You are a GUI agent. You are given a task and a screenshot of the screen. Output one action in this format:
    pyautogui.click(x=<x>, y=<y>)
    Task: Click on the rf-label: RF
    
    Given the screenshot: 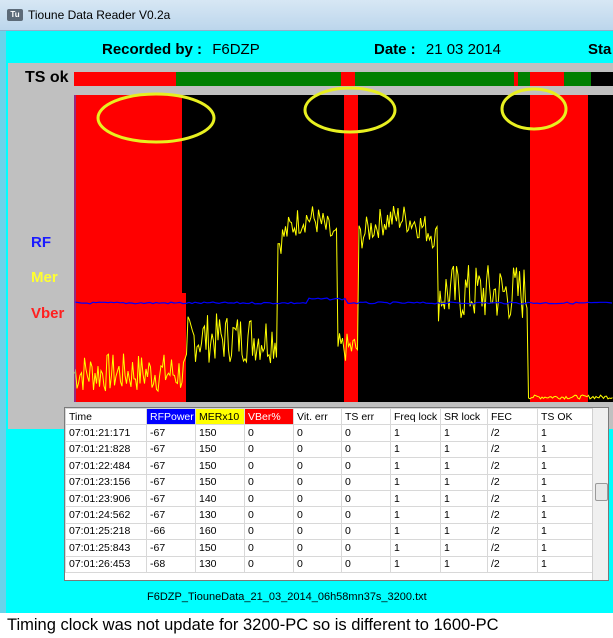 What is the action you would take?
    pyautogui.click(x=41, y=242)
    